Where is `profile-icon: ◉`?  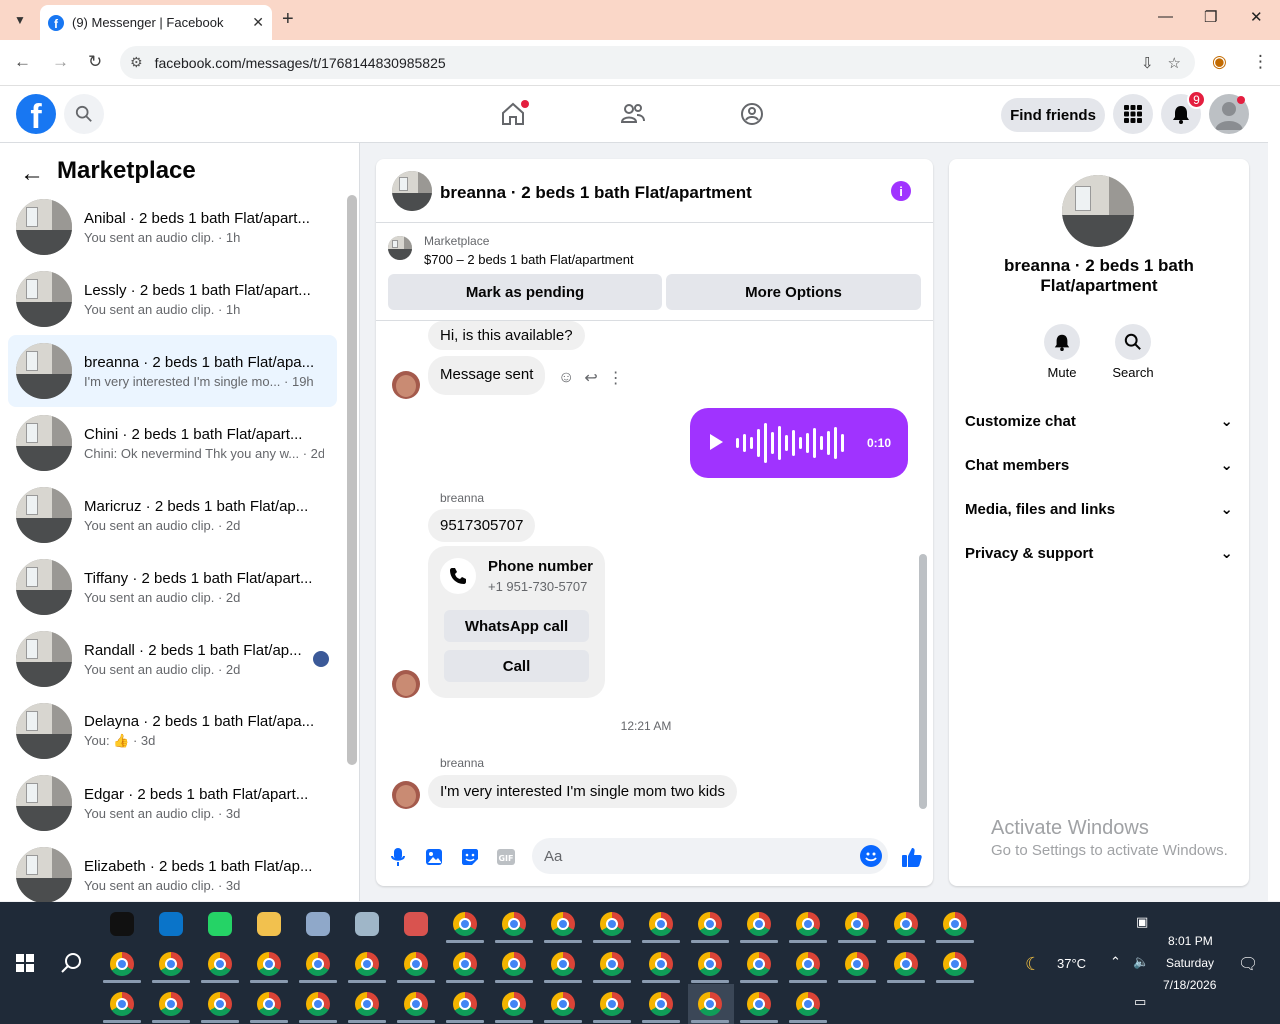
profile-icon: ◉ is located at coordinates (1219, 62).